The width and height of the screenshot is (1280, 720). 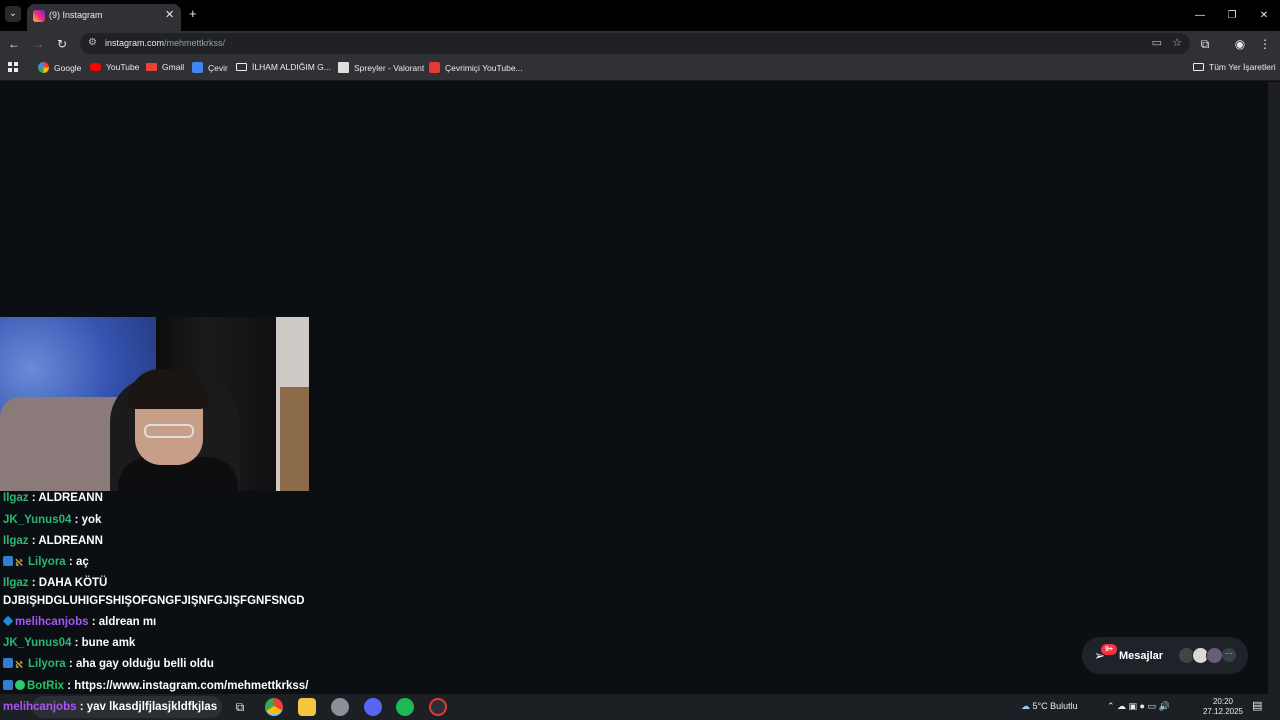 What do you see at coordinates (104, 17) in the screenshot?
I see `browser-tab: (9) Instagram ✕` at bounding box center [104, 17].